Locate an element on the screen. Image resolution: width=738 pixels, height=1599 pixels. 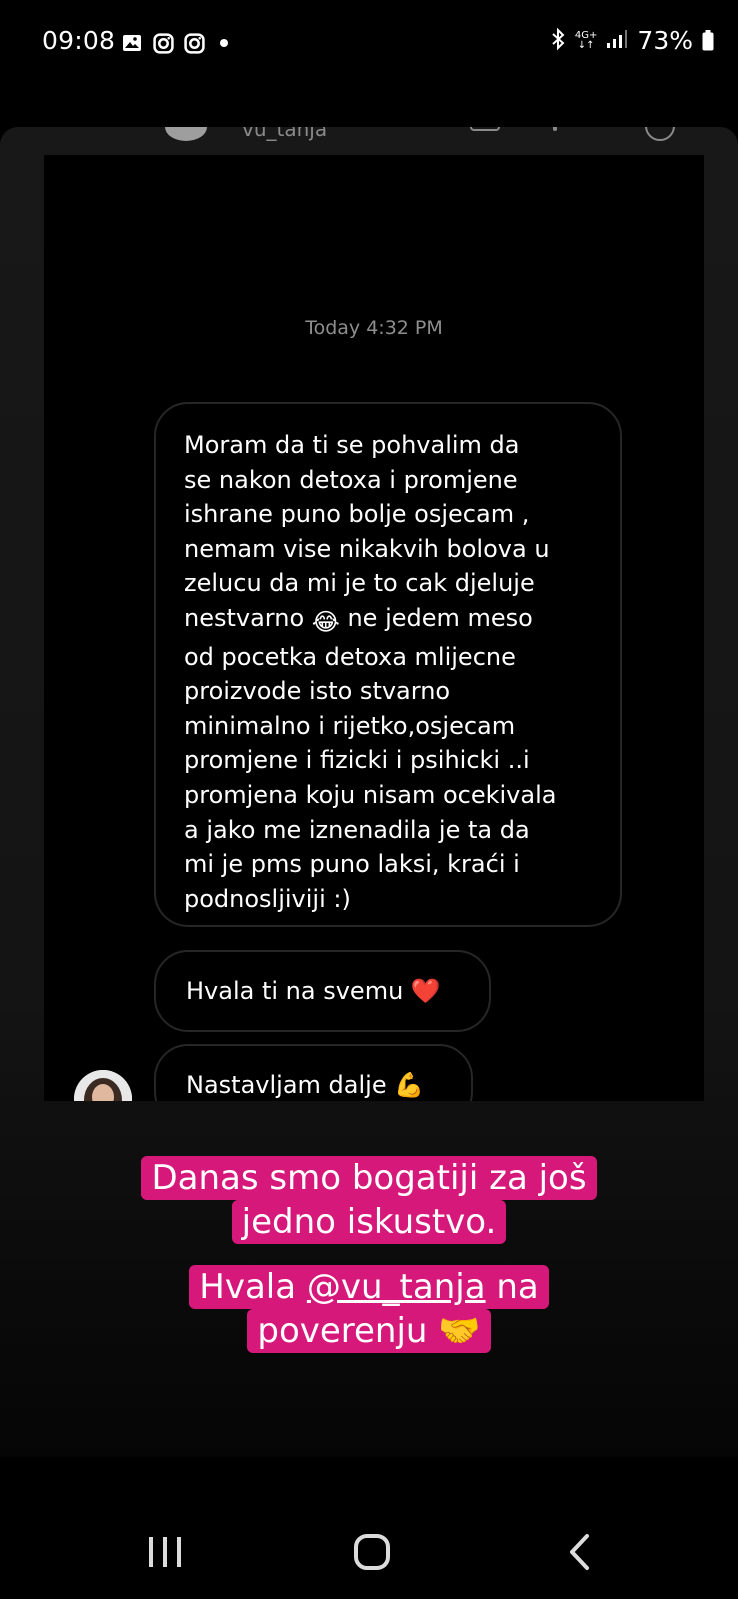
message-line: mi je pms puno laksi, kraći i is located at coordinates (352, 864).